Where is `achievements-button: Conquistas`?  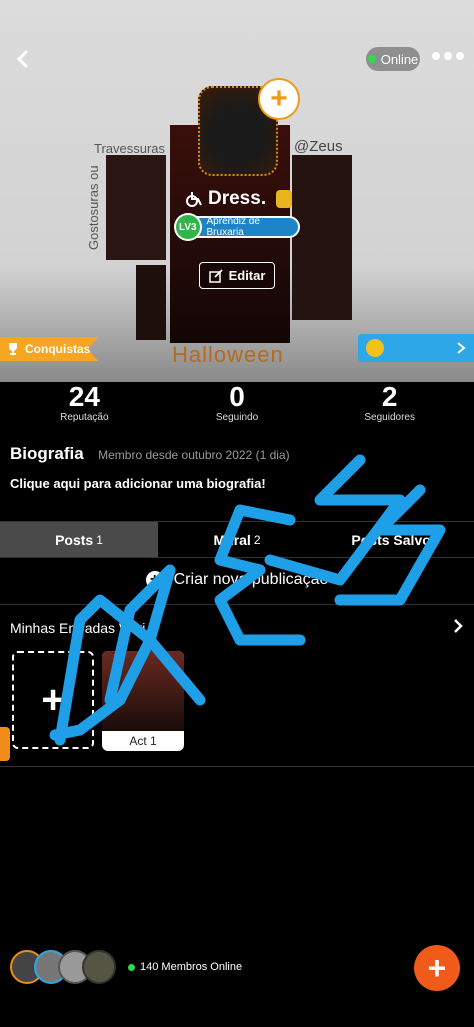
achievements-button: Conquistas is located at coordinates (49, 349).